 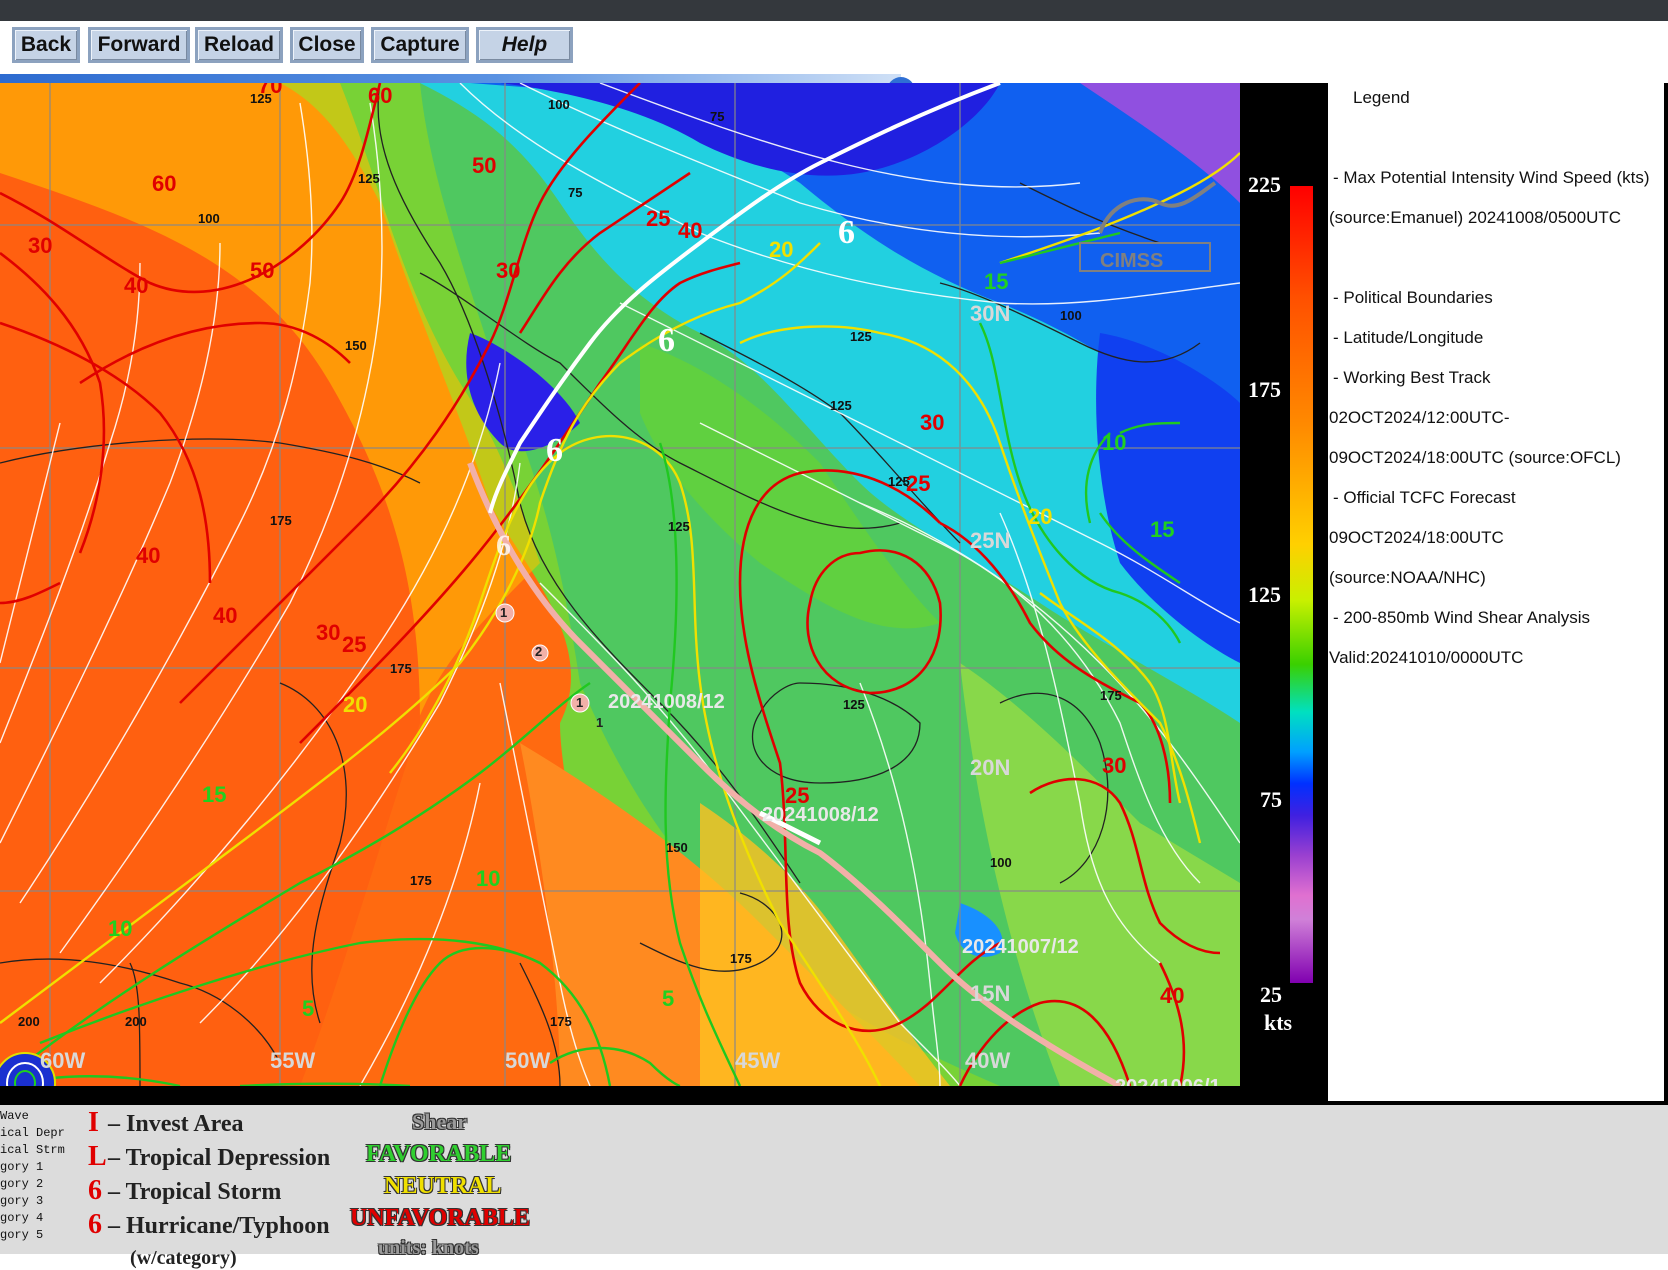 I want to click on scale-tick: 225, so click(x=1264, y=184).